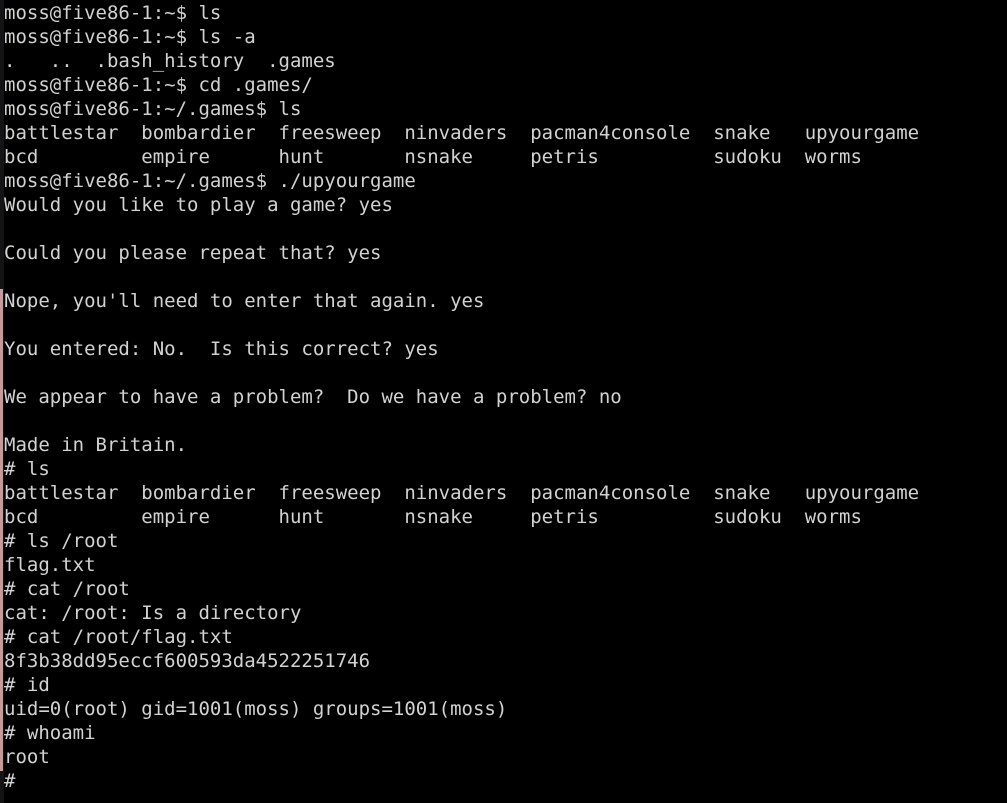 The width and height of the screenshot is (1007, 803). Describe the element at coordinates (198, 205) in the screenshot. I see `terminal-line: Would you like to play a game? yes` at that location.